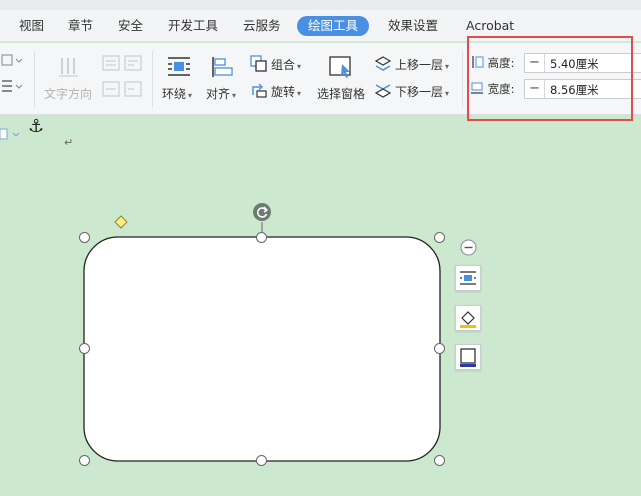  I want to click on rotate-button: 旋转 ▾, so click(286, 91).